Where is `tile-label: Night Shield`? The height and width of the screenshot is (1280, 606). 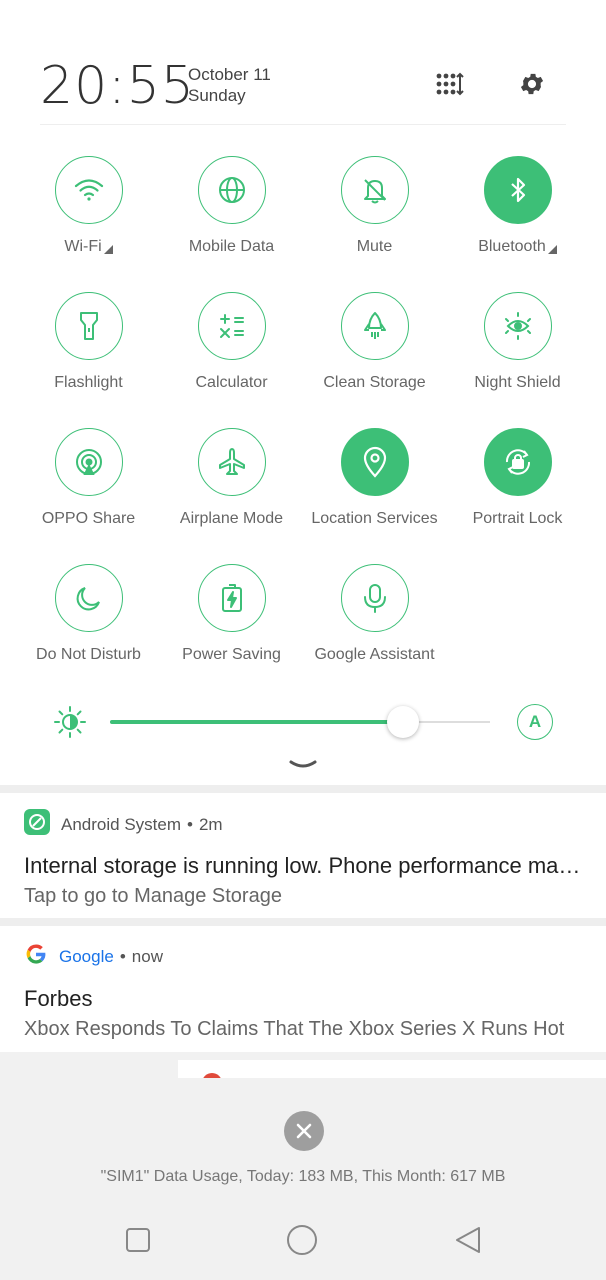 tile-label: Night Shield is located at coordinates (517, 382).